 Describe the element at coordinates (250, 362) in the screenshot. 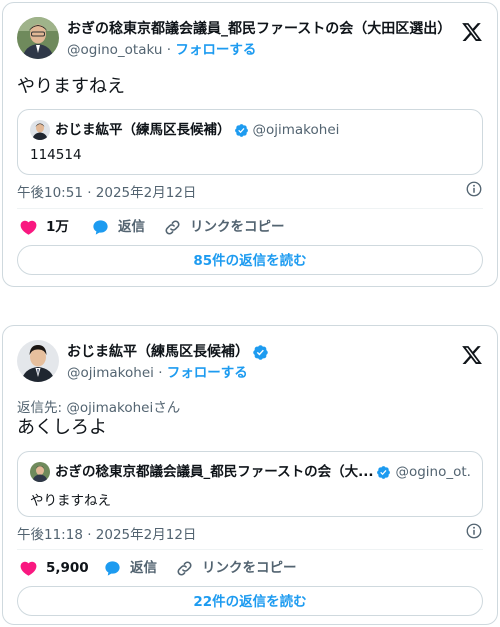

I see `tweet-header: おじま紘平（練馬区長候補） @ojimakohei · フォローする` at that location.